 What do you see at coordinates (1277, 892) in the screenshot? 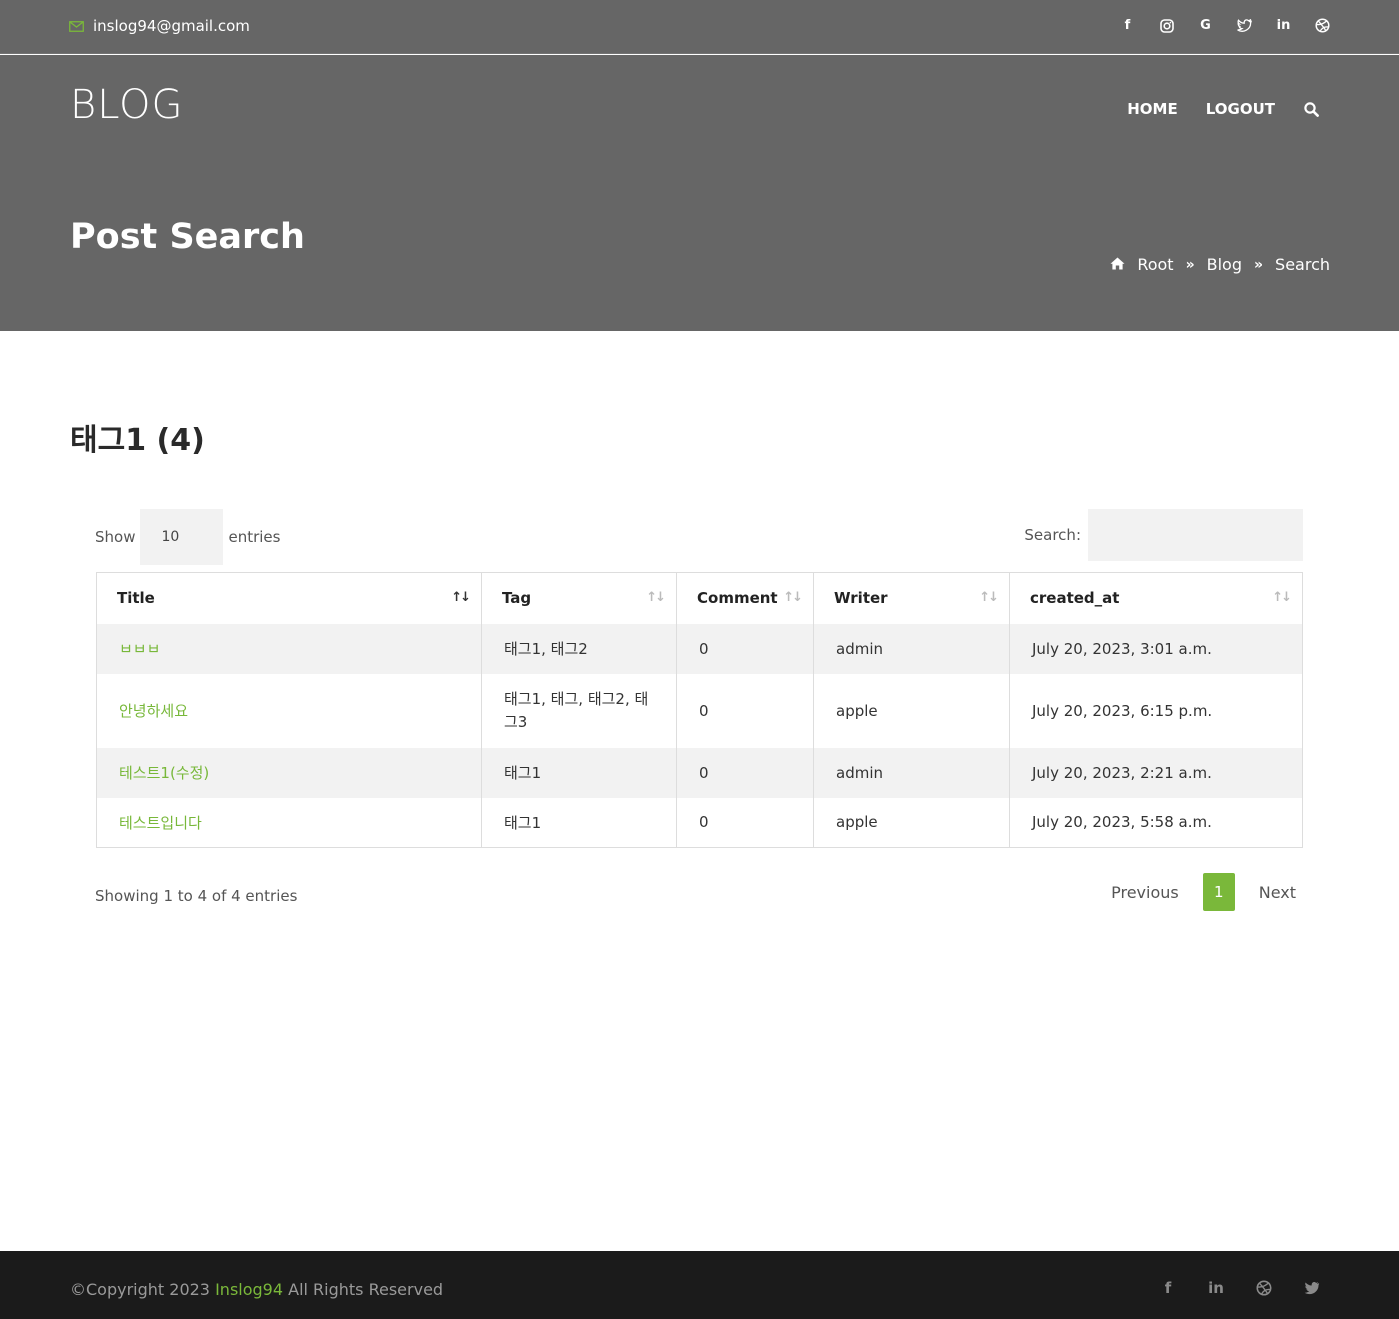
I see `next-page-button: Next` at bounding box center [1277, 892].